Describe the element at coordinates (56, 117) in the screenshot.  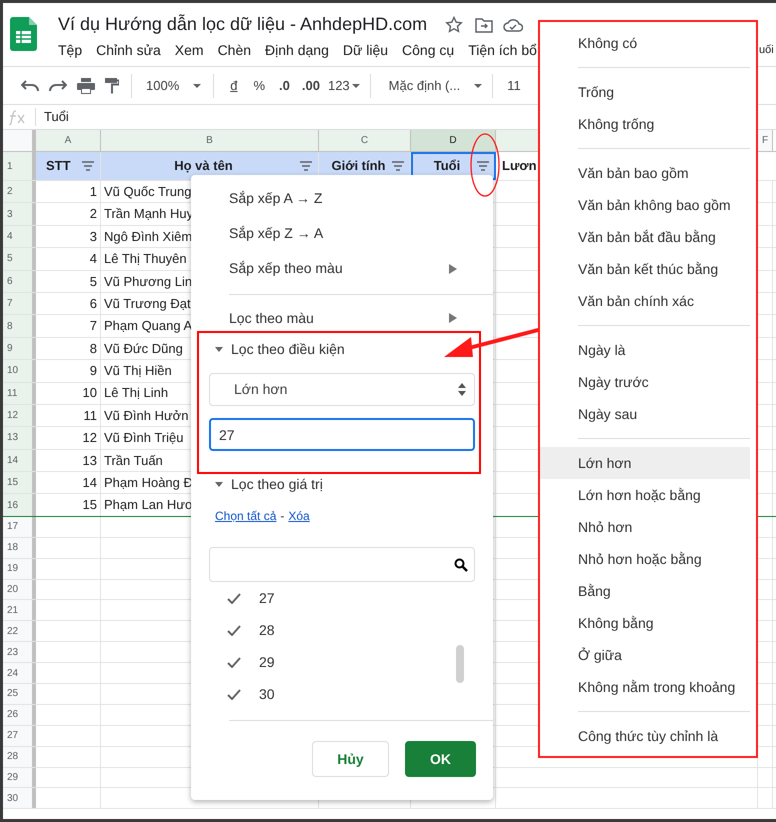
I see `formula-input: Tuổi` at that location.